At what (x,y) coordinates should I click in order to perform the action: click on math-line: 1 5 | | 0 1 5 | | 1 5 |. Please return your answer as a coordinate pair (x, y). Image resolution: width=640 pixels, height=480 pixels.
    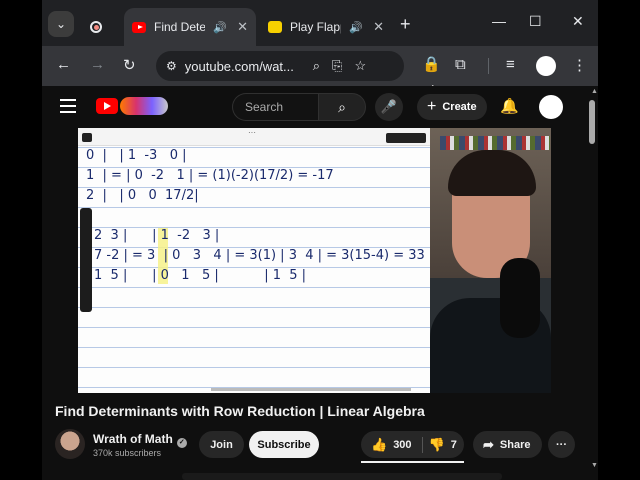
    Looking at the image, I should click on (200, 275).